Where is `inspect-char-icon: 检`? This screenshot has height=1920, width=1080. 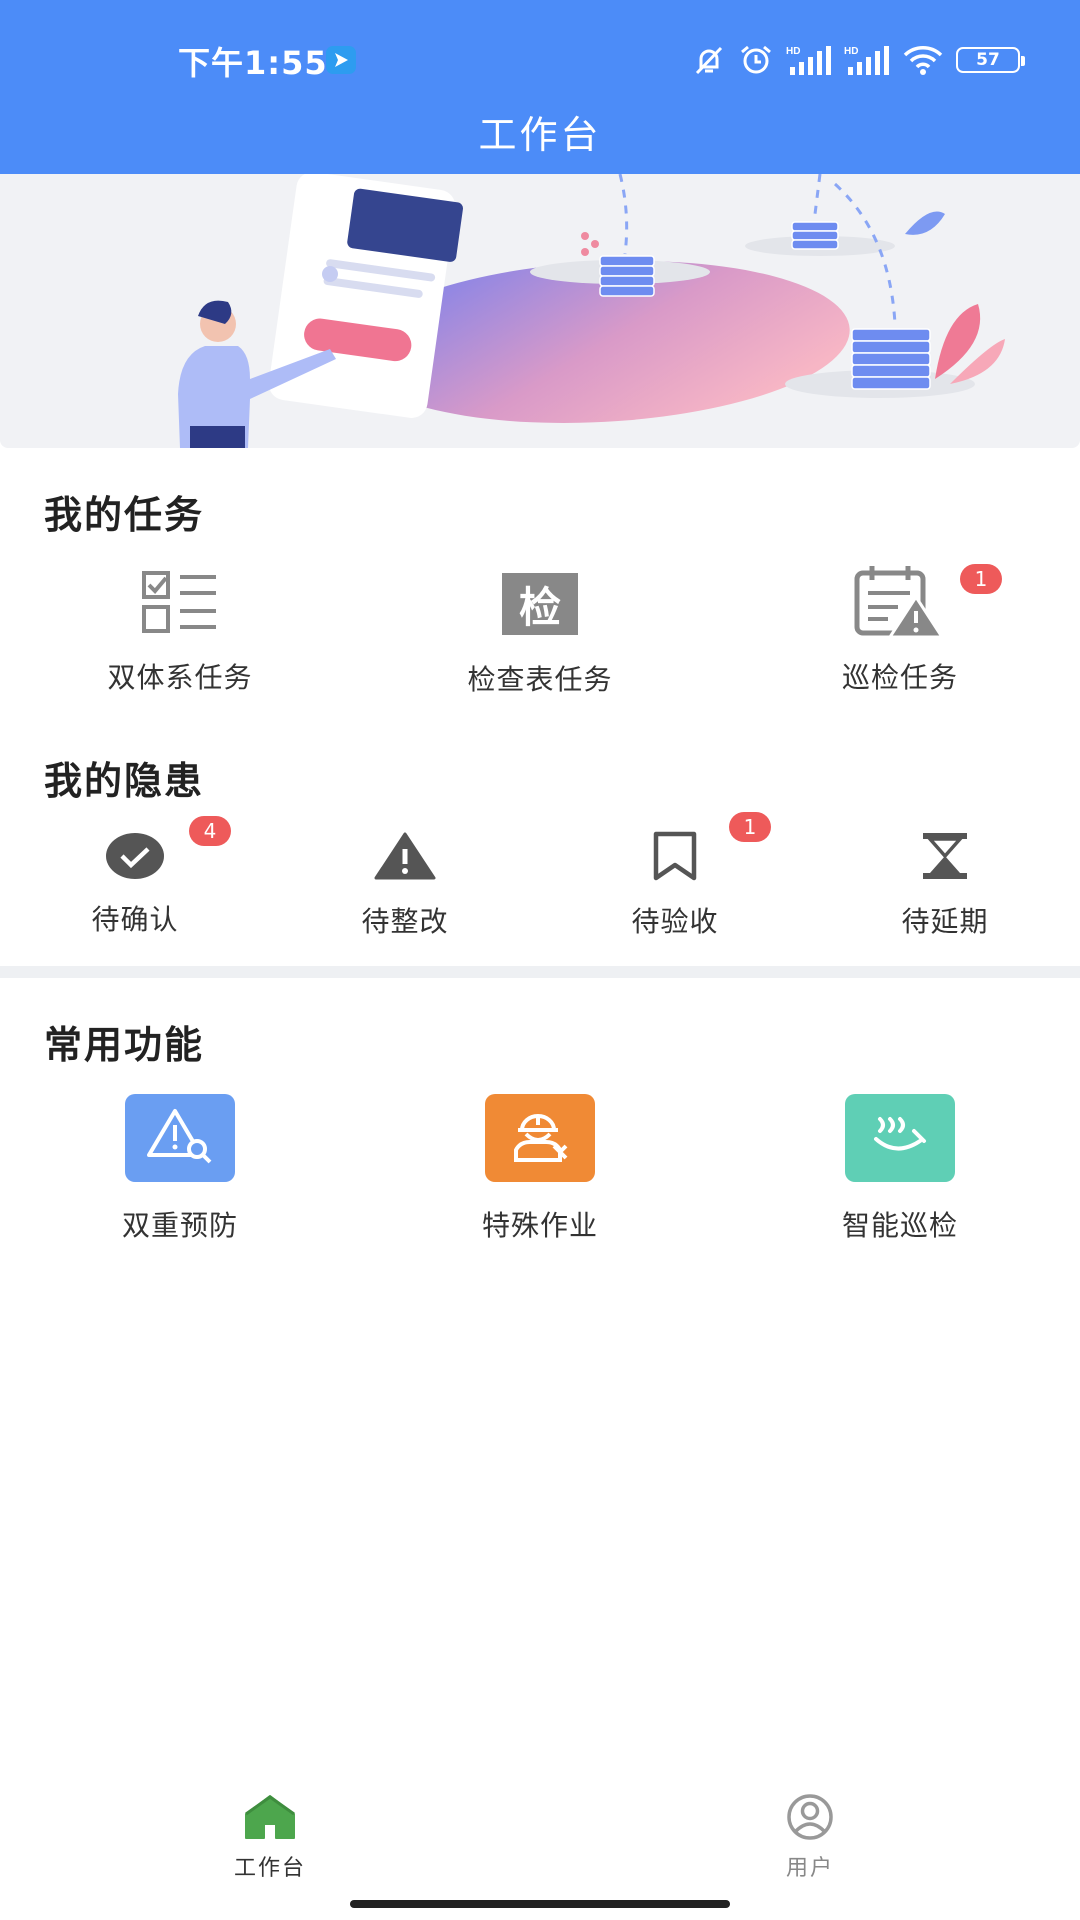 inspect-char-icon: 检 is located at coordinates (540, 604).